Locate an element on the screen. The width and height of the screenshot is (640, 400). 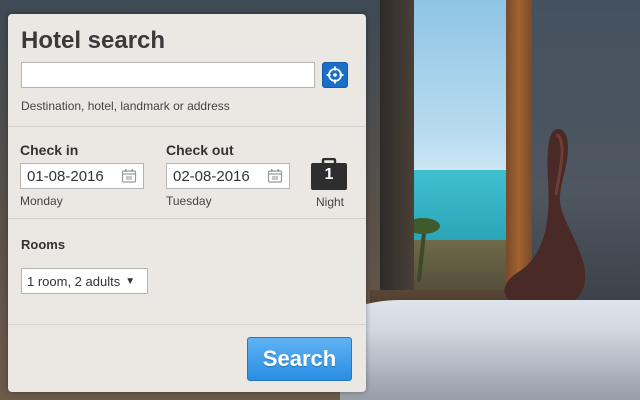
check-out-date: 02-08-2016 is located at coordinates (211, 176).